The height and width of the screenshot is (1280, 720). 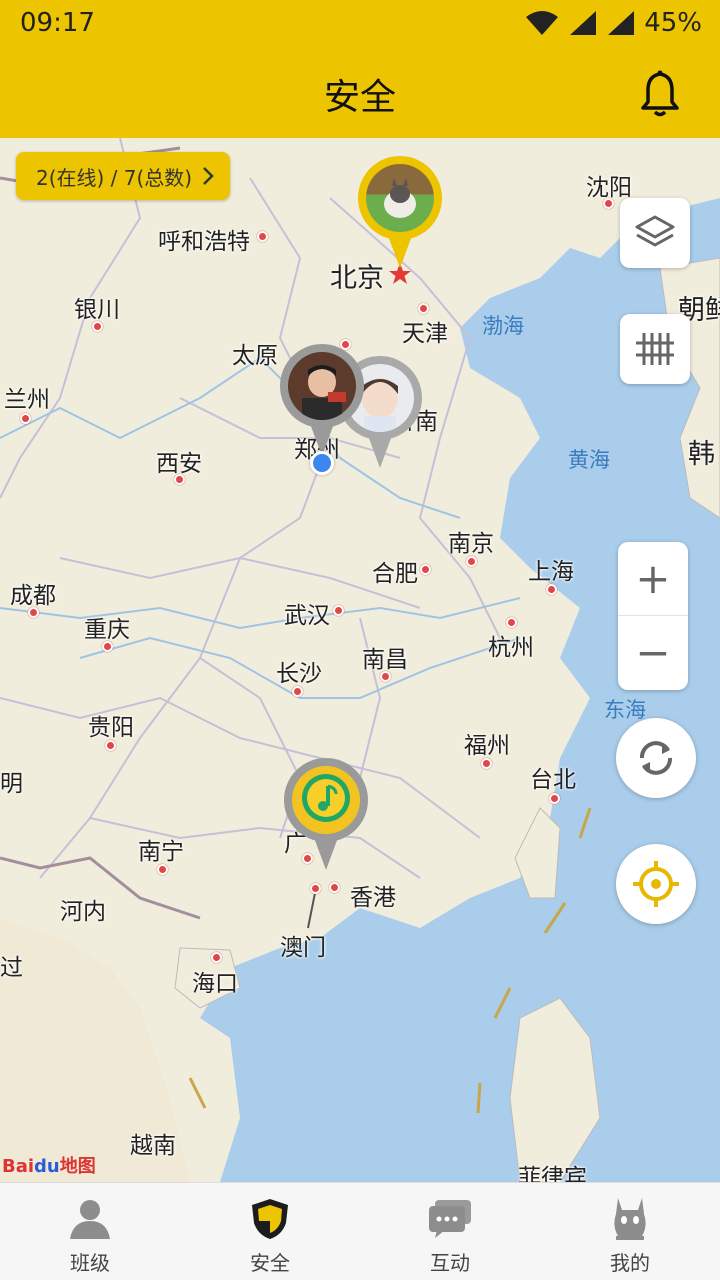 What do you see at coordinates (11, 784) in the screenshot?
I see `city-label-kunming: 明` at bounding box center [11, 784].